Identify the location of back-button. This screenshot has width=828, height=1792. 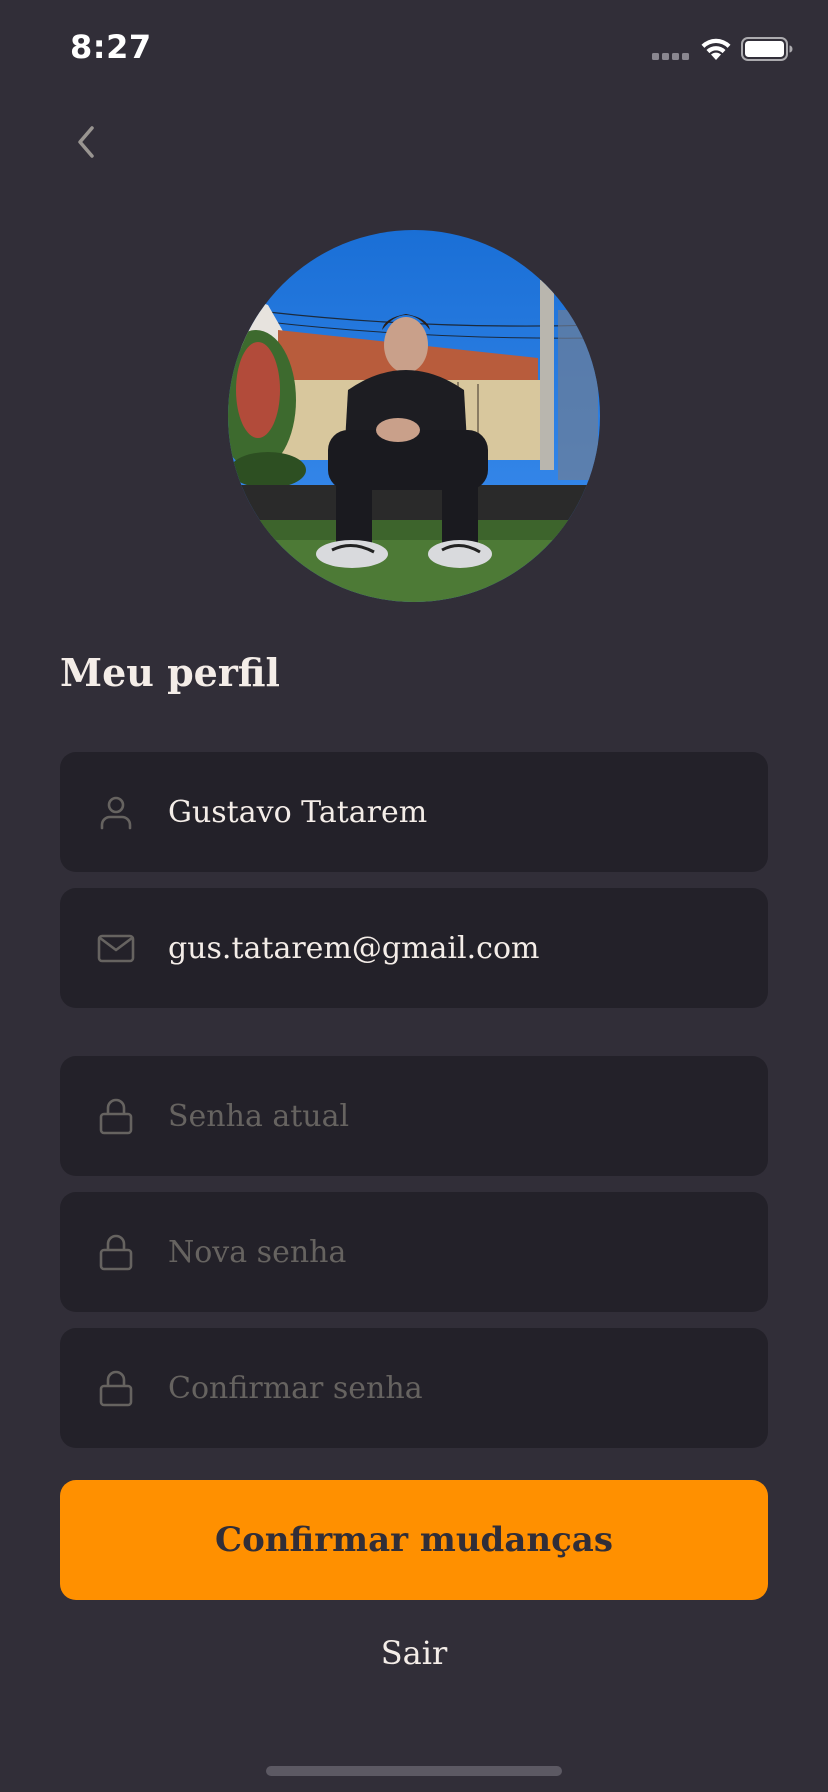
(86, 142).